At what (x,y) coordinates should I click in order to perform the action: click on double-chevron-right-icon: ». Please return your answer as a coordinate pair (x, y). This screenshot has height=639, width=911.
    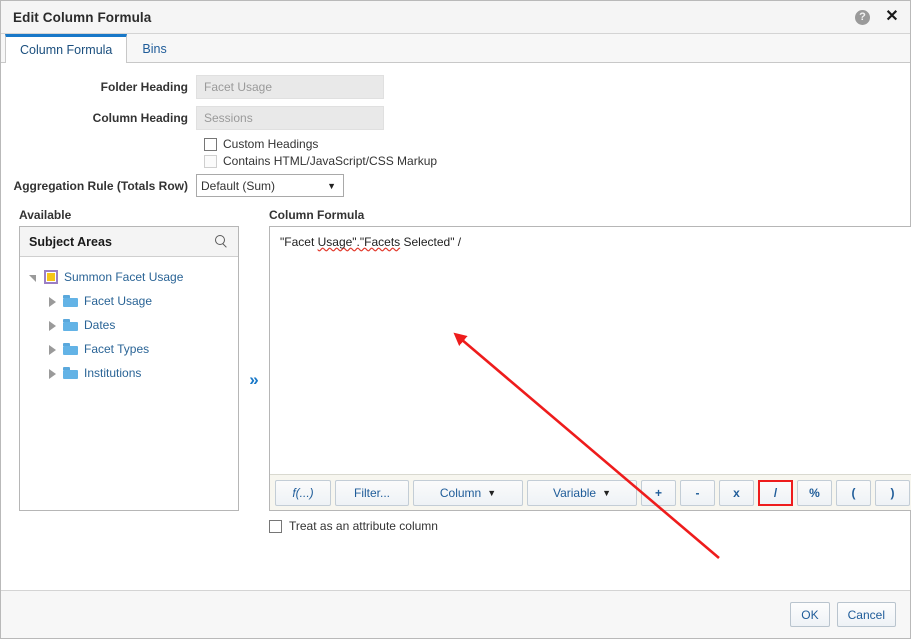
    Looking at the image, I should click on (254, 380).